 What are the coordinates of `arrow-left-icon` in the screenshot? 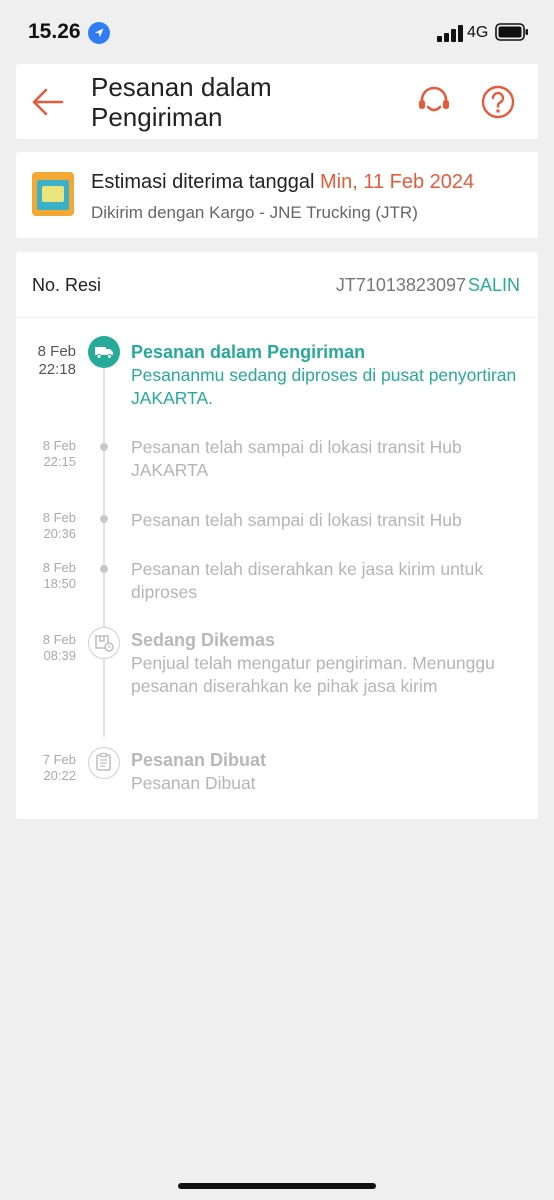 It's located at (48, 102).